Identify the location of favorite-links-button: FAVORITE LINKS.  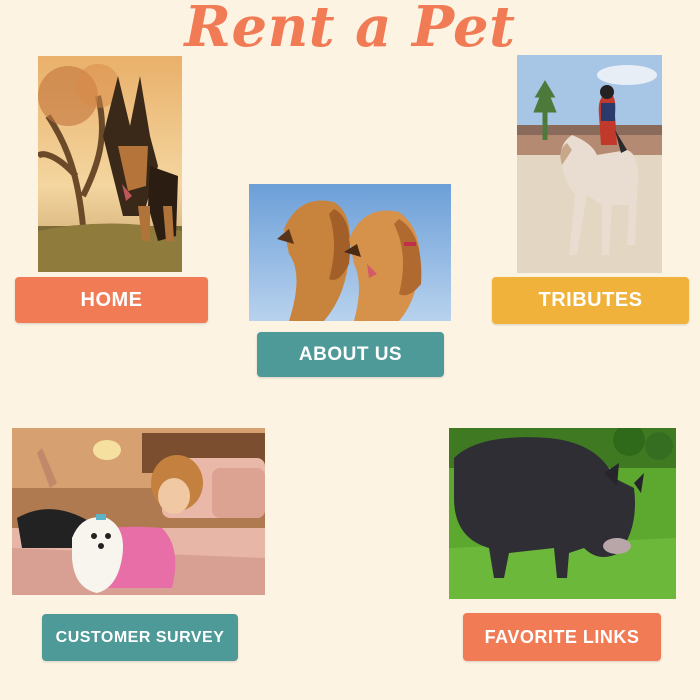
(562, 637).